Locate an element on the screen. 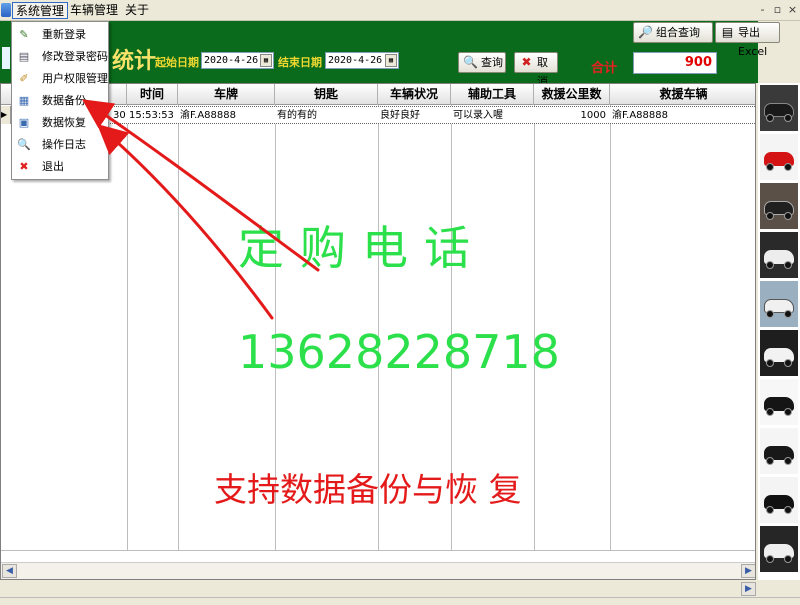  cell-km: 1000 is located at coordinates (593, 115).